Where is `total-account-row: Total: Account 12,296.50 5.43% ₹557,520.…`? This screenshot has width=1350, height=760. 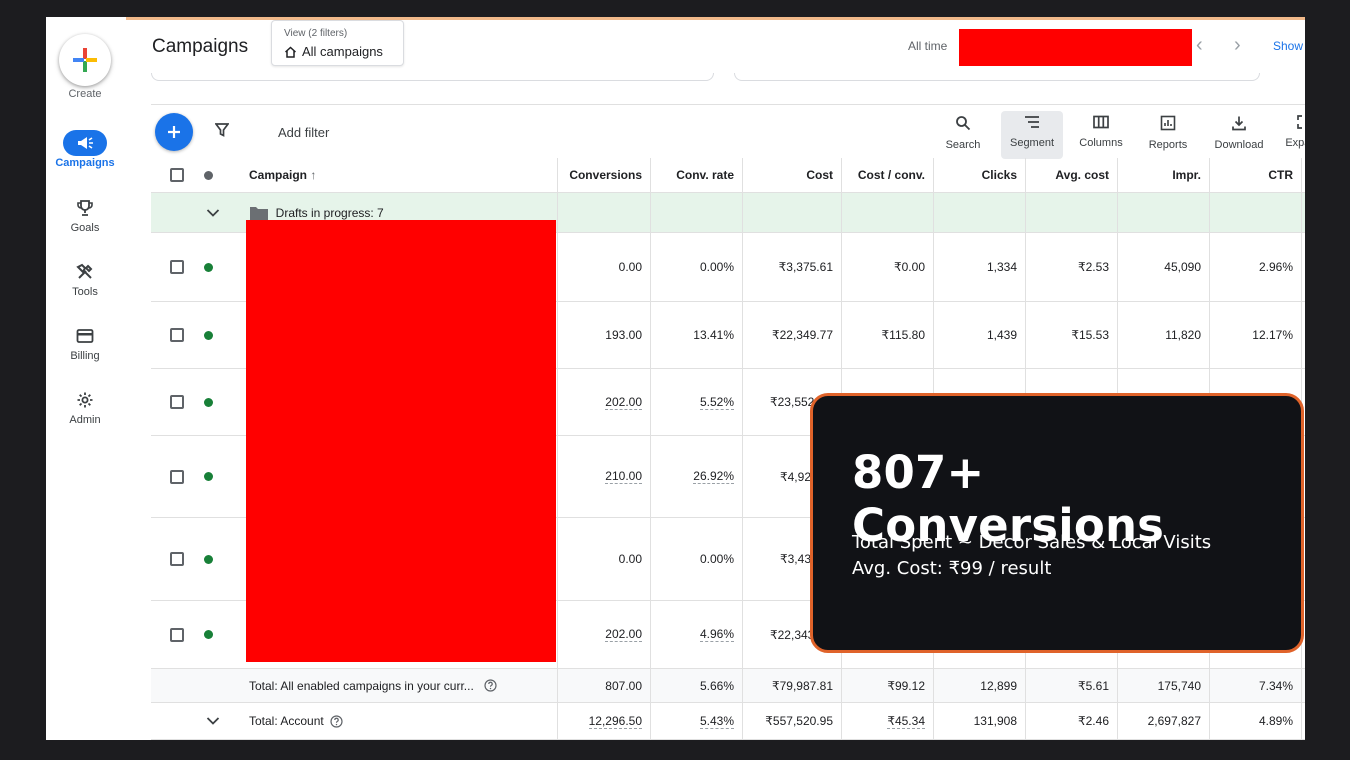 total-account-row: Total: Account 12,296.50 5.43% ₹557,520.… is located at coordinates (728, 721).